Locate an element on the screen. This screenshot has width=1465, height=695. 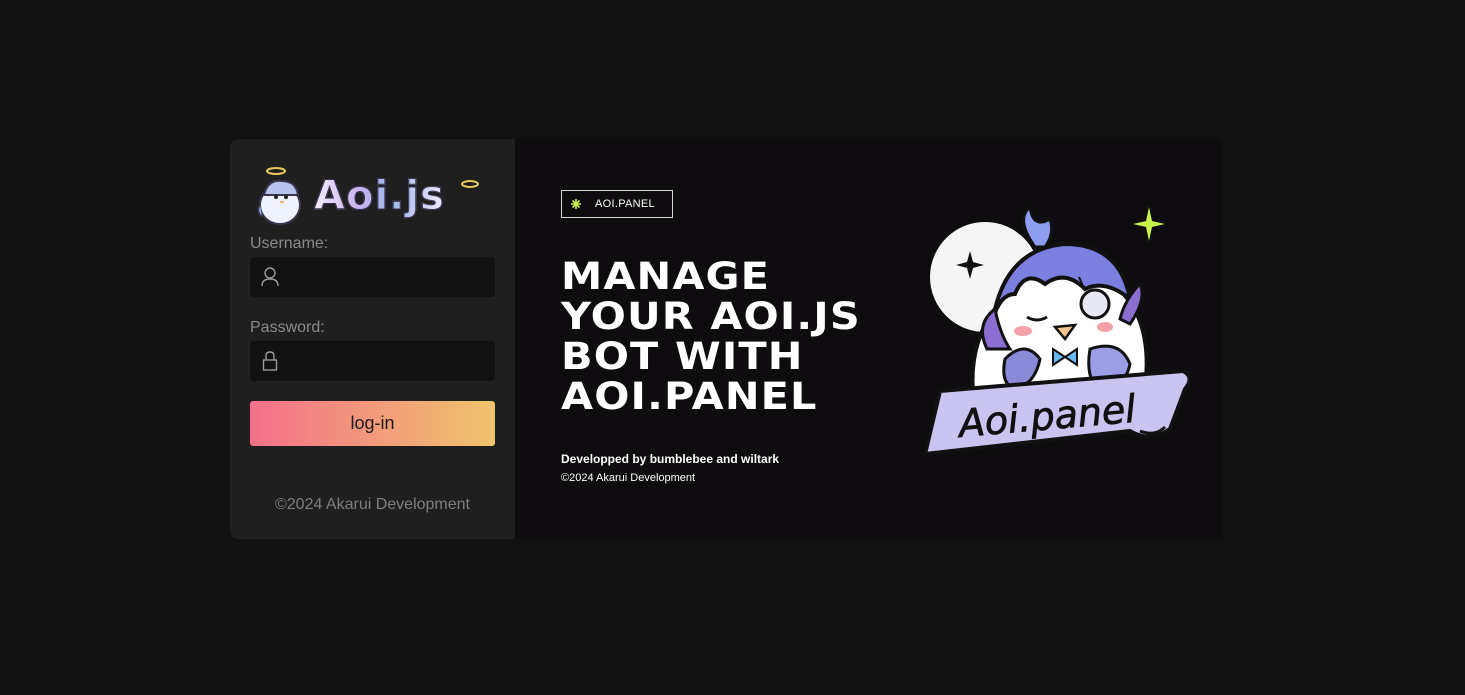
mascot-logo-icon is located at coordinates (279, 196).